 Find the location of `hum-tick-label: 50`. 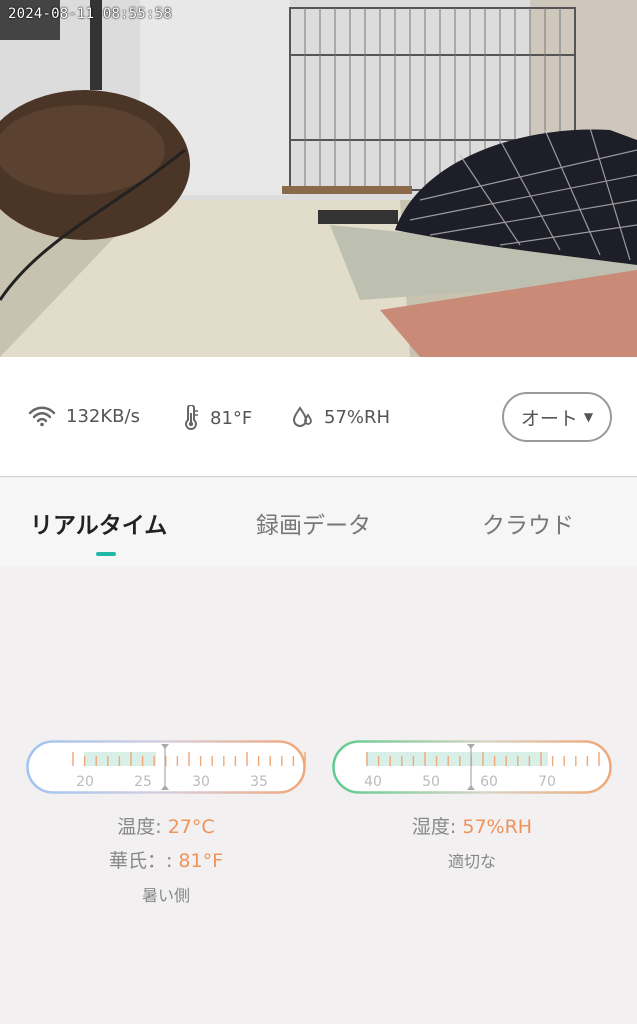

hum-tick-label: 50 is located at coordinates (431, 782).